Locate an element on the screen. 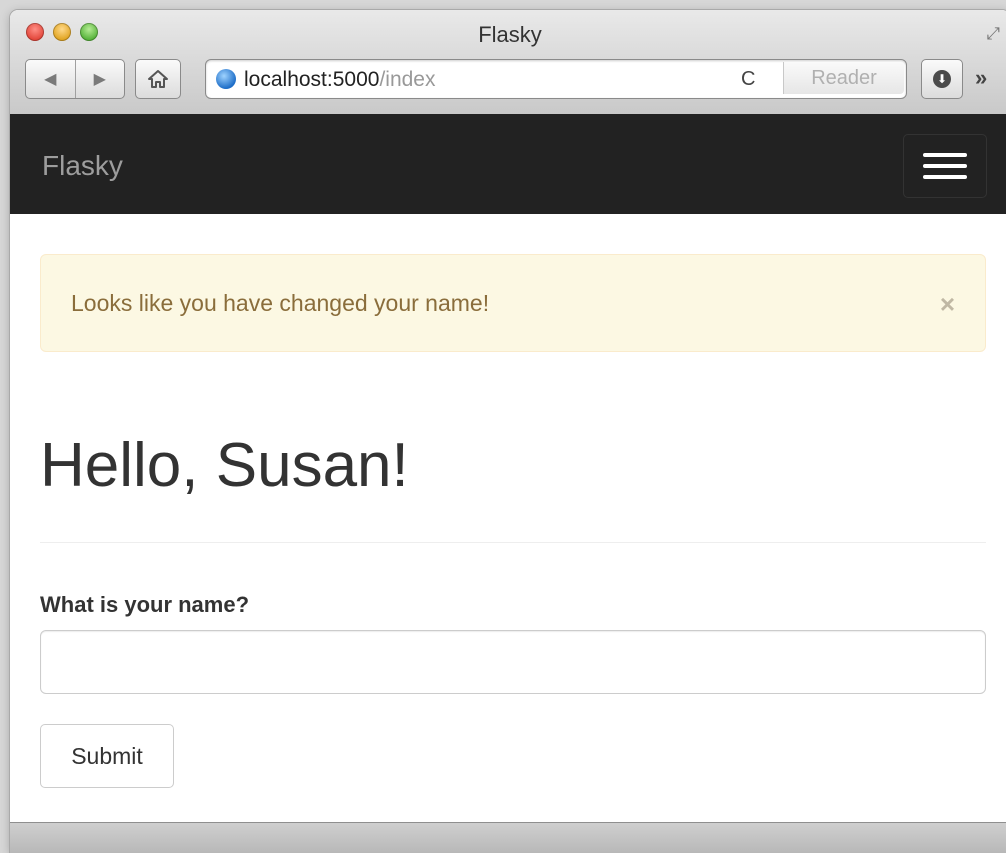 The height and width of the screenshot is (853, 1006). name-label: What is your name? is located at coordinates (145, 604).